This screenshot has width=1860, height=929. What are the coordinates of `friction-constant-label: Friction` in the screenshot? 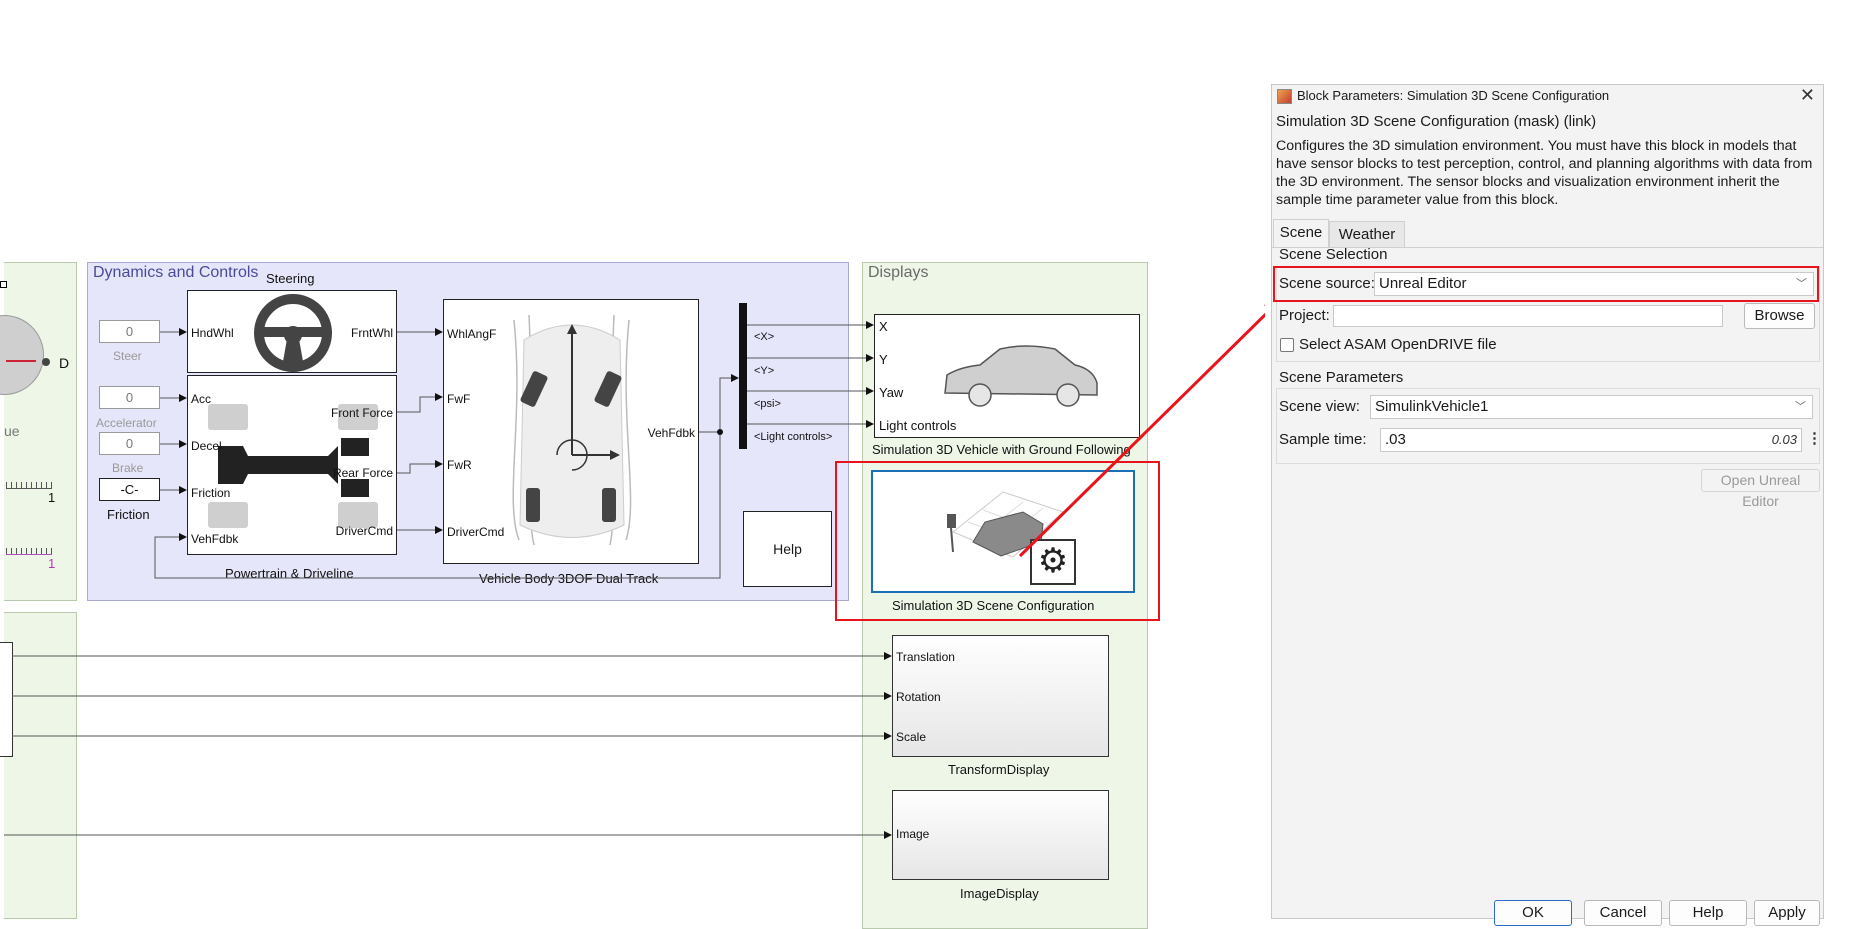 It's located at (128, 514).